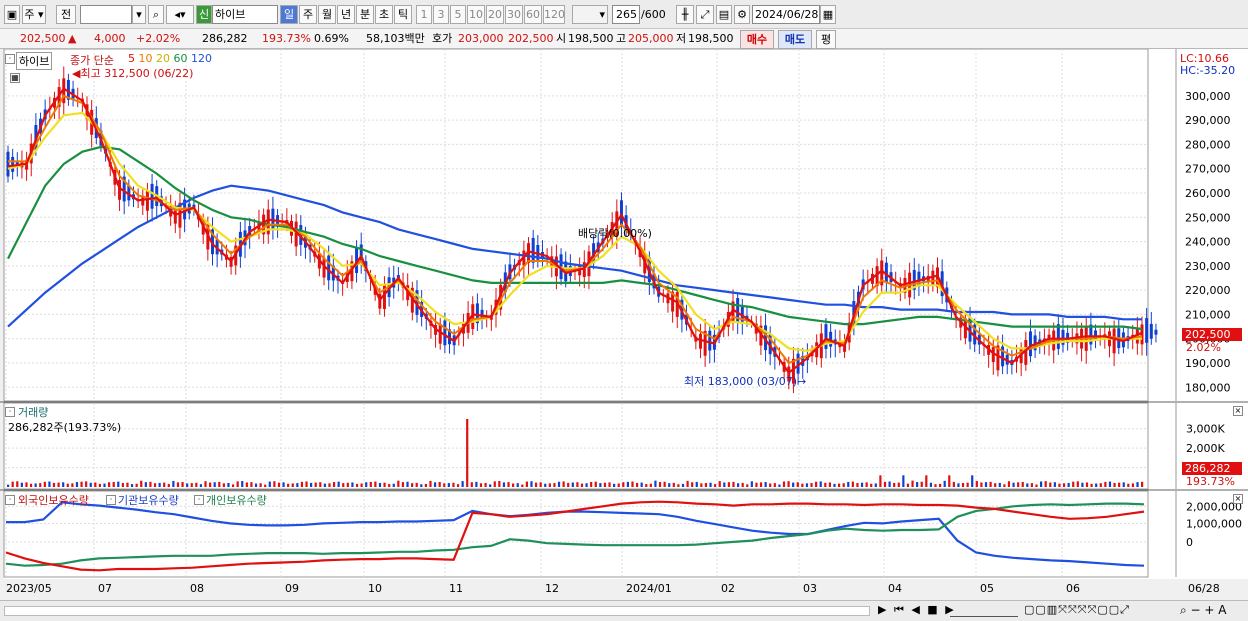 Image resolution: width=1248 pixels, height=621 pixels. I want to click on volume-panel-icon: ·, so click(10, 412).